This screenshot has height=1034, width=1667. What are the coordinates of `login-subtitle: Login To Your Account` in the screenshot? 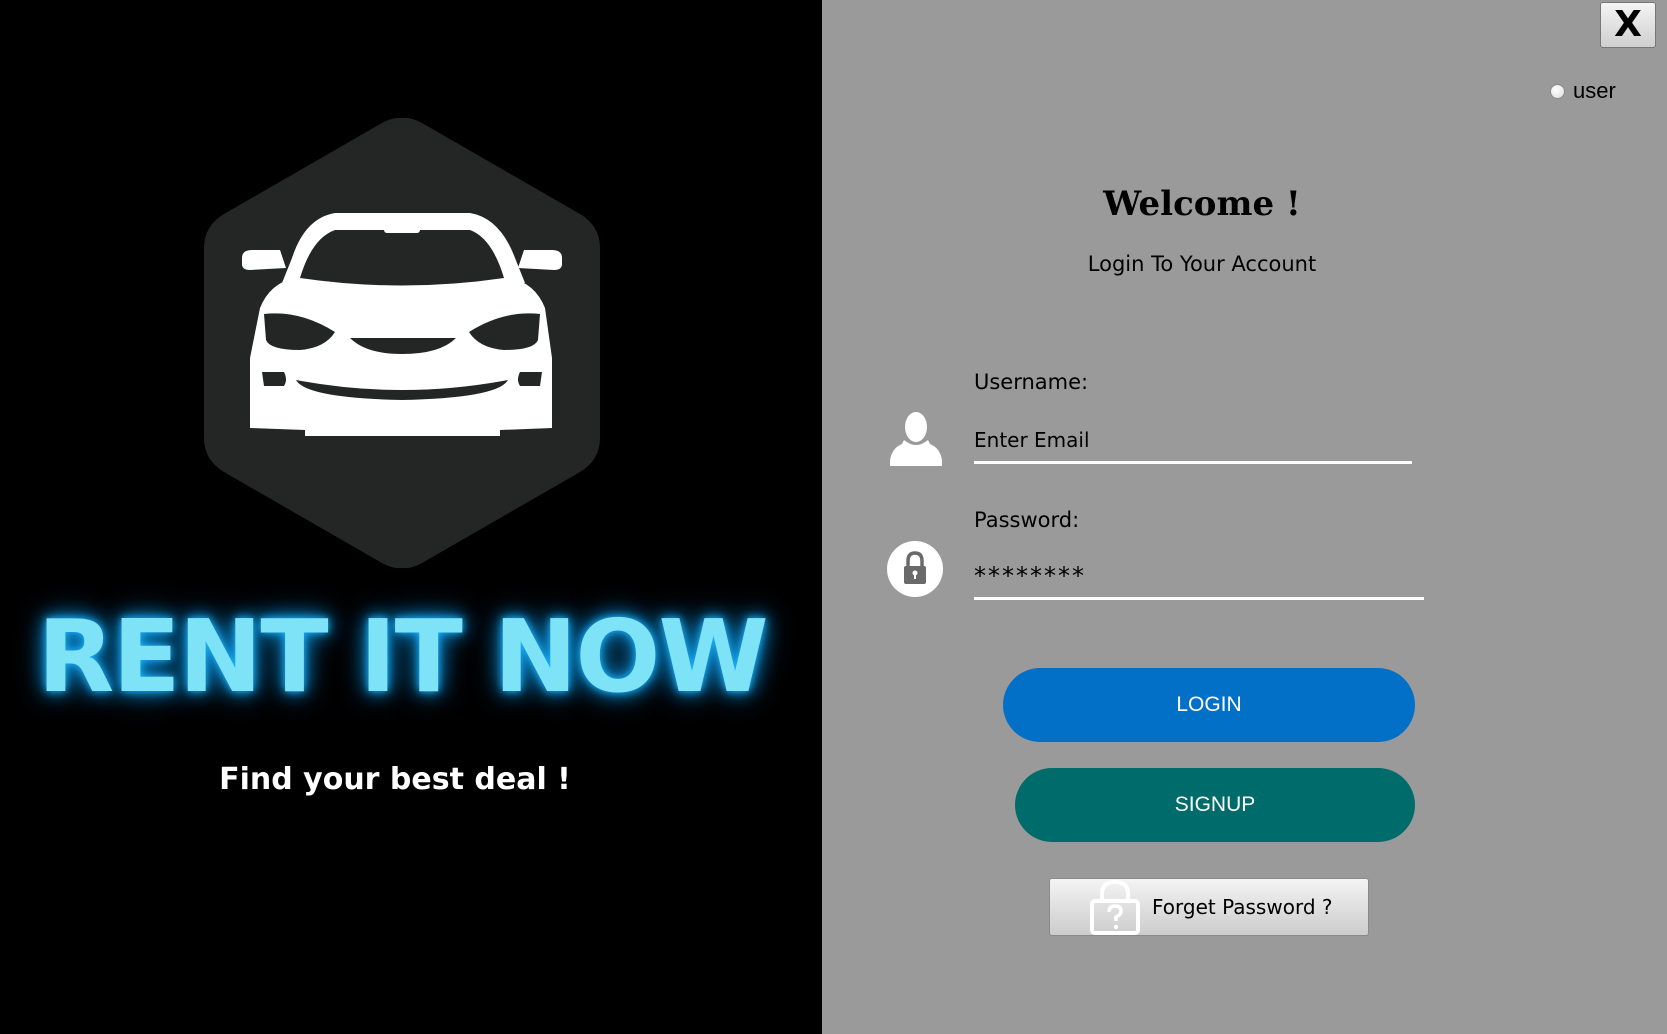 It's located at (1202, 264).